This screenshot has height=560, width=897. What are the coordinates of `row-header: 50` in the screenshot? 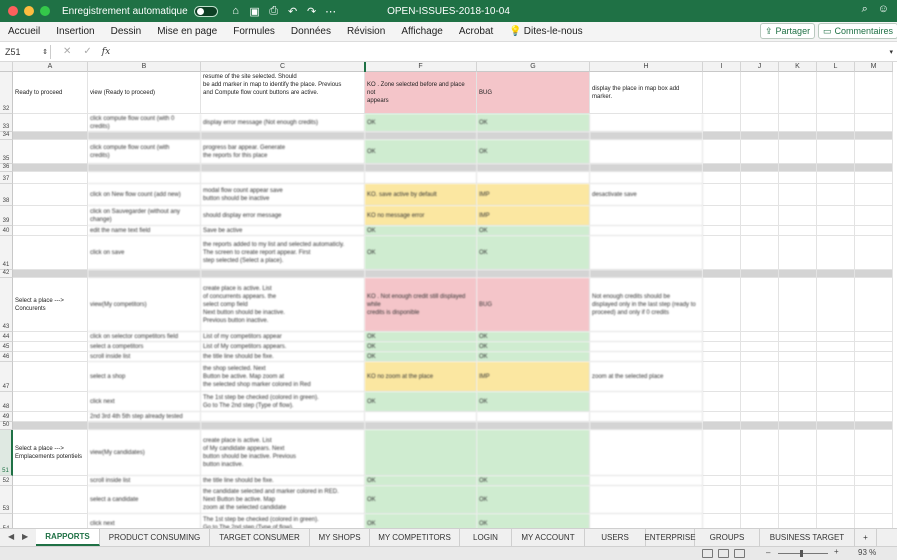 It's located at (6, 426).